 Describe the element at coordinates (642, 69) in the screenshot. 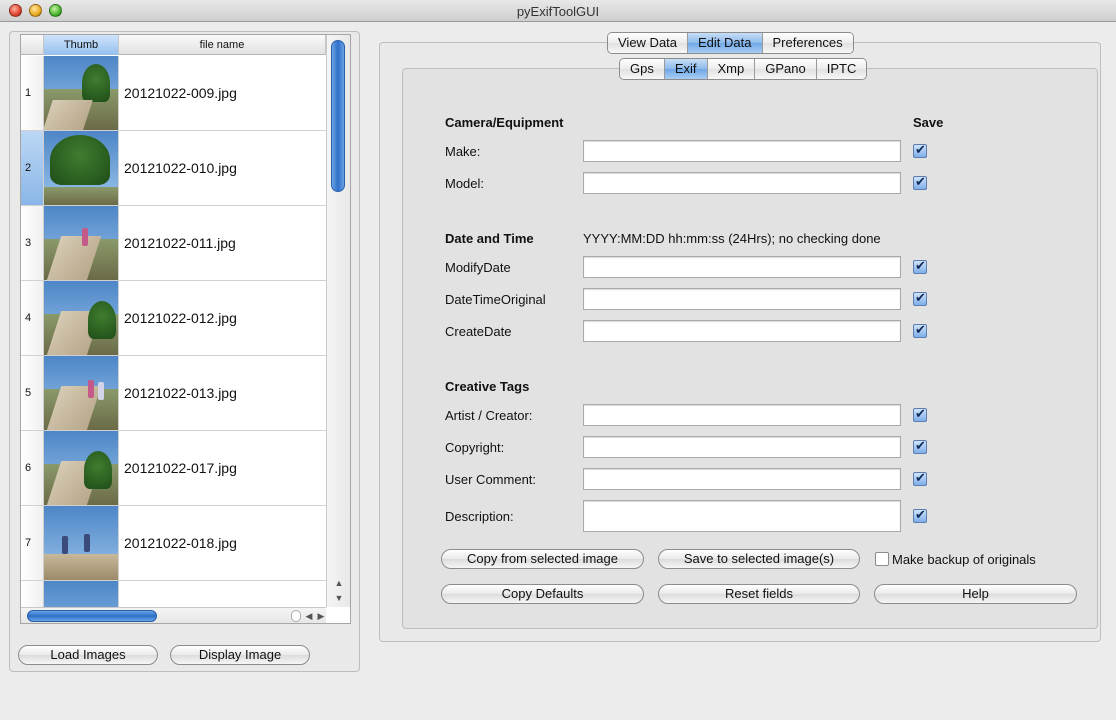

I see `tab-gps: Gps` at that location.